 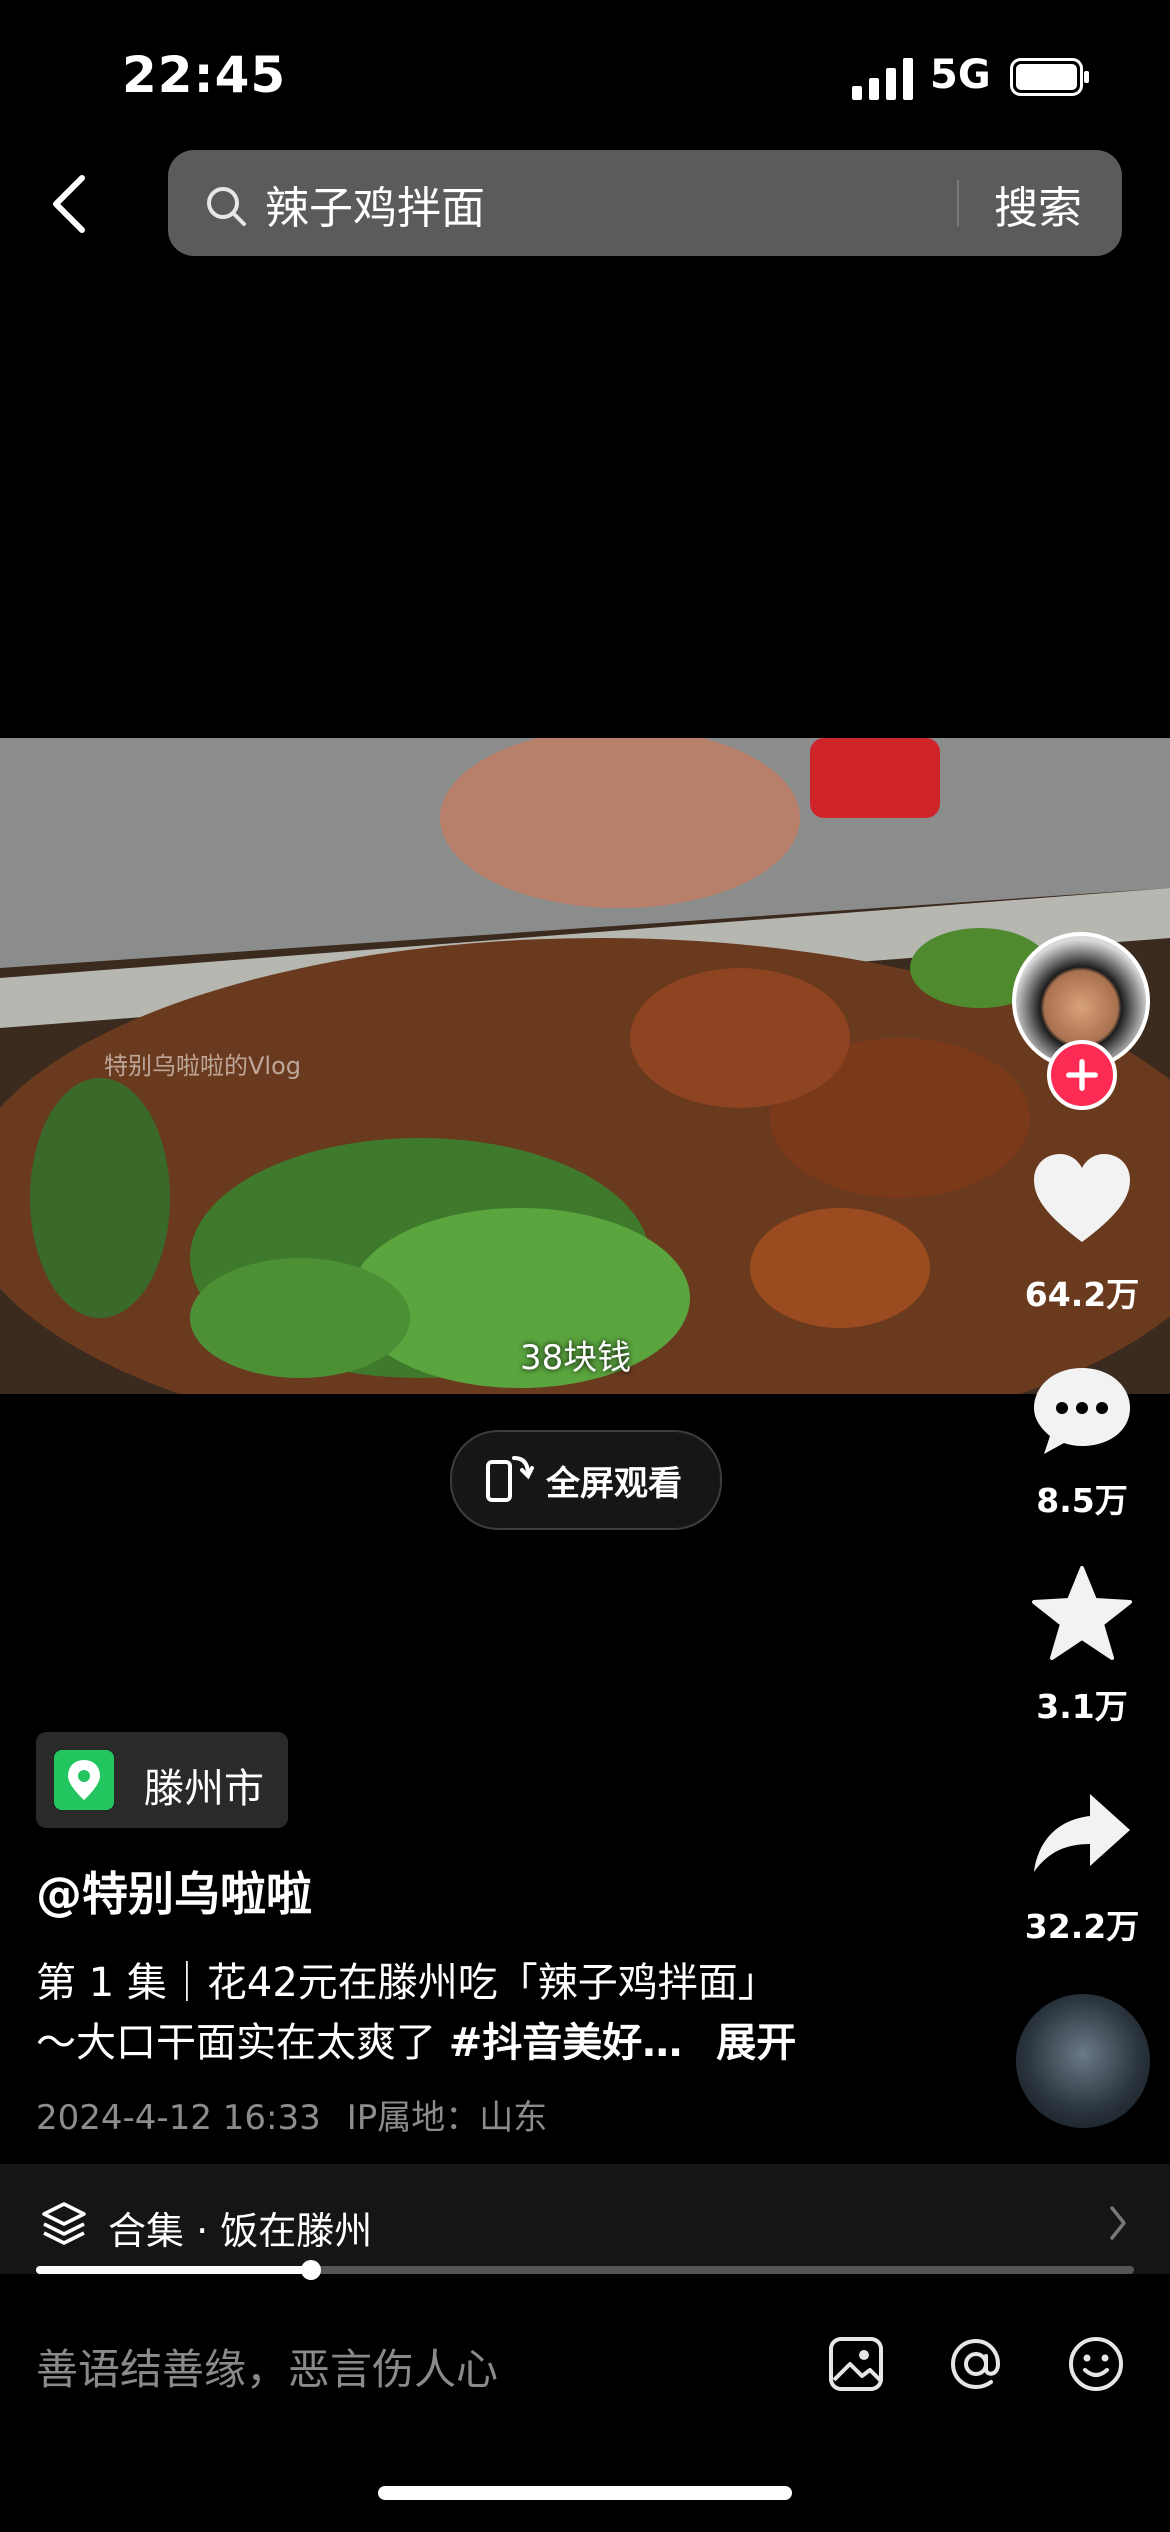 What do you see at coordinates (240, 2231) in the screenshot?
I see `collection-label: 合集 · 饭在滕州` at bounding box center [240, 2231].